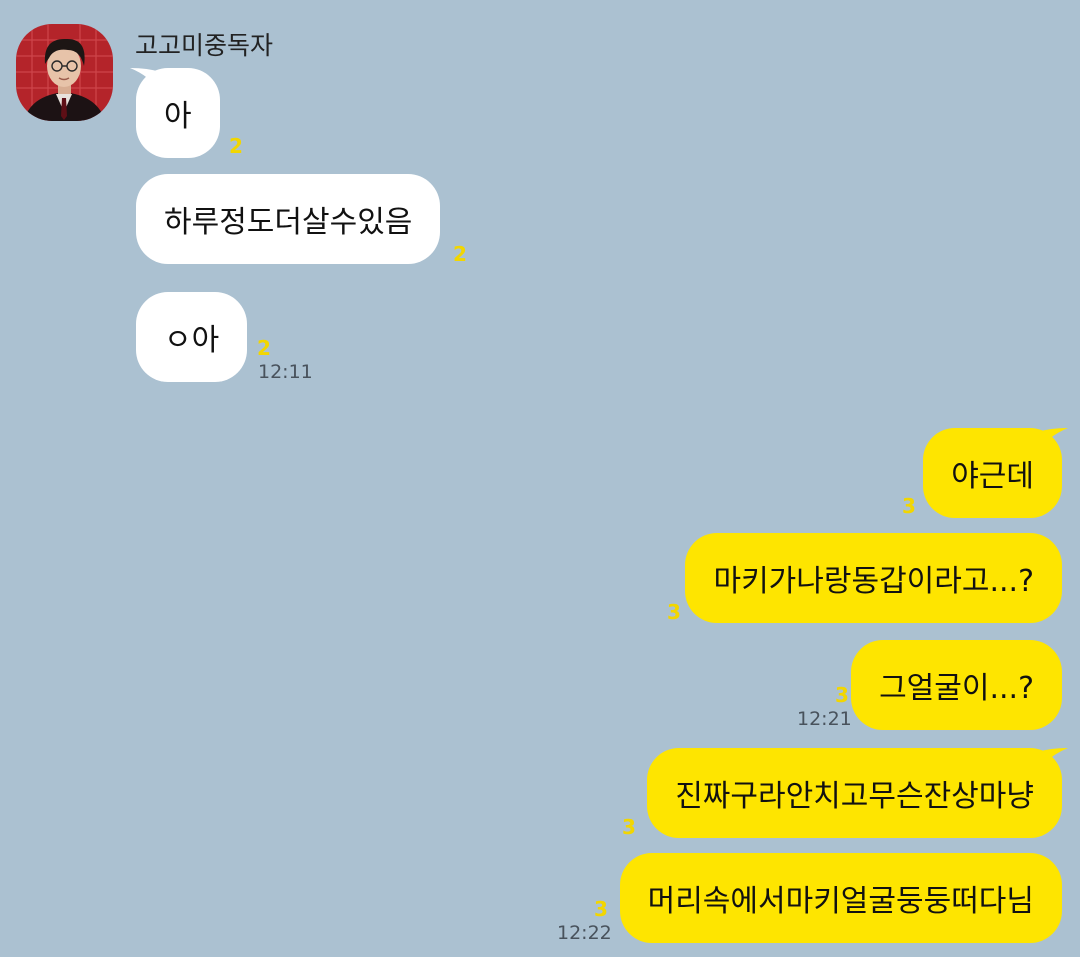 The height and width of the screenshot is (957, 1080). Describe the element at coordinates (992, 476) in the screenshot. I see `message-text: 야근데` at that location.